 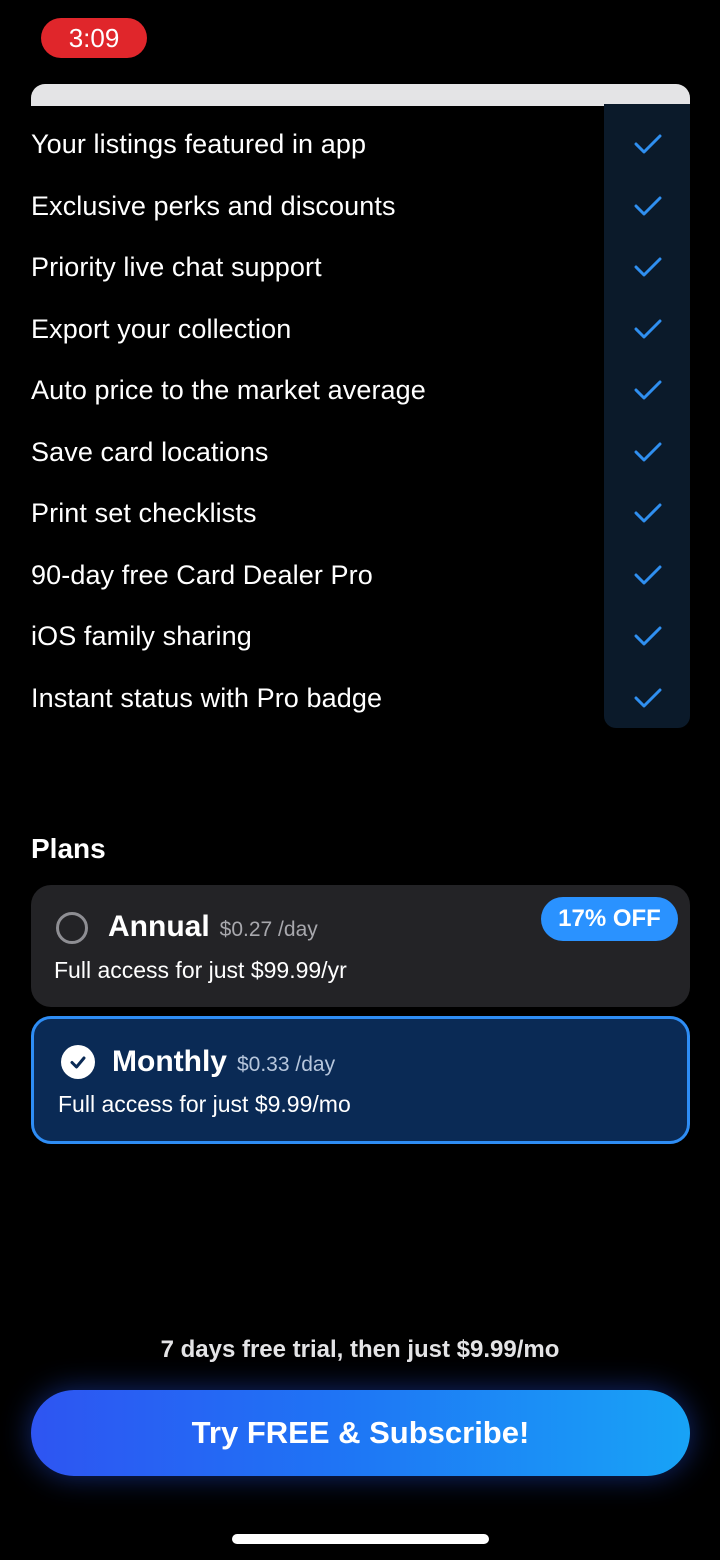 I want to click on subscribe-button: Try FREE & Subscribe!, so click(x=360, y=1433).